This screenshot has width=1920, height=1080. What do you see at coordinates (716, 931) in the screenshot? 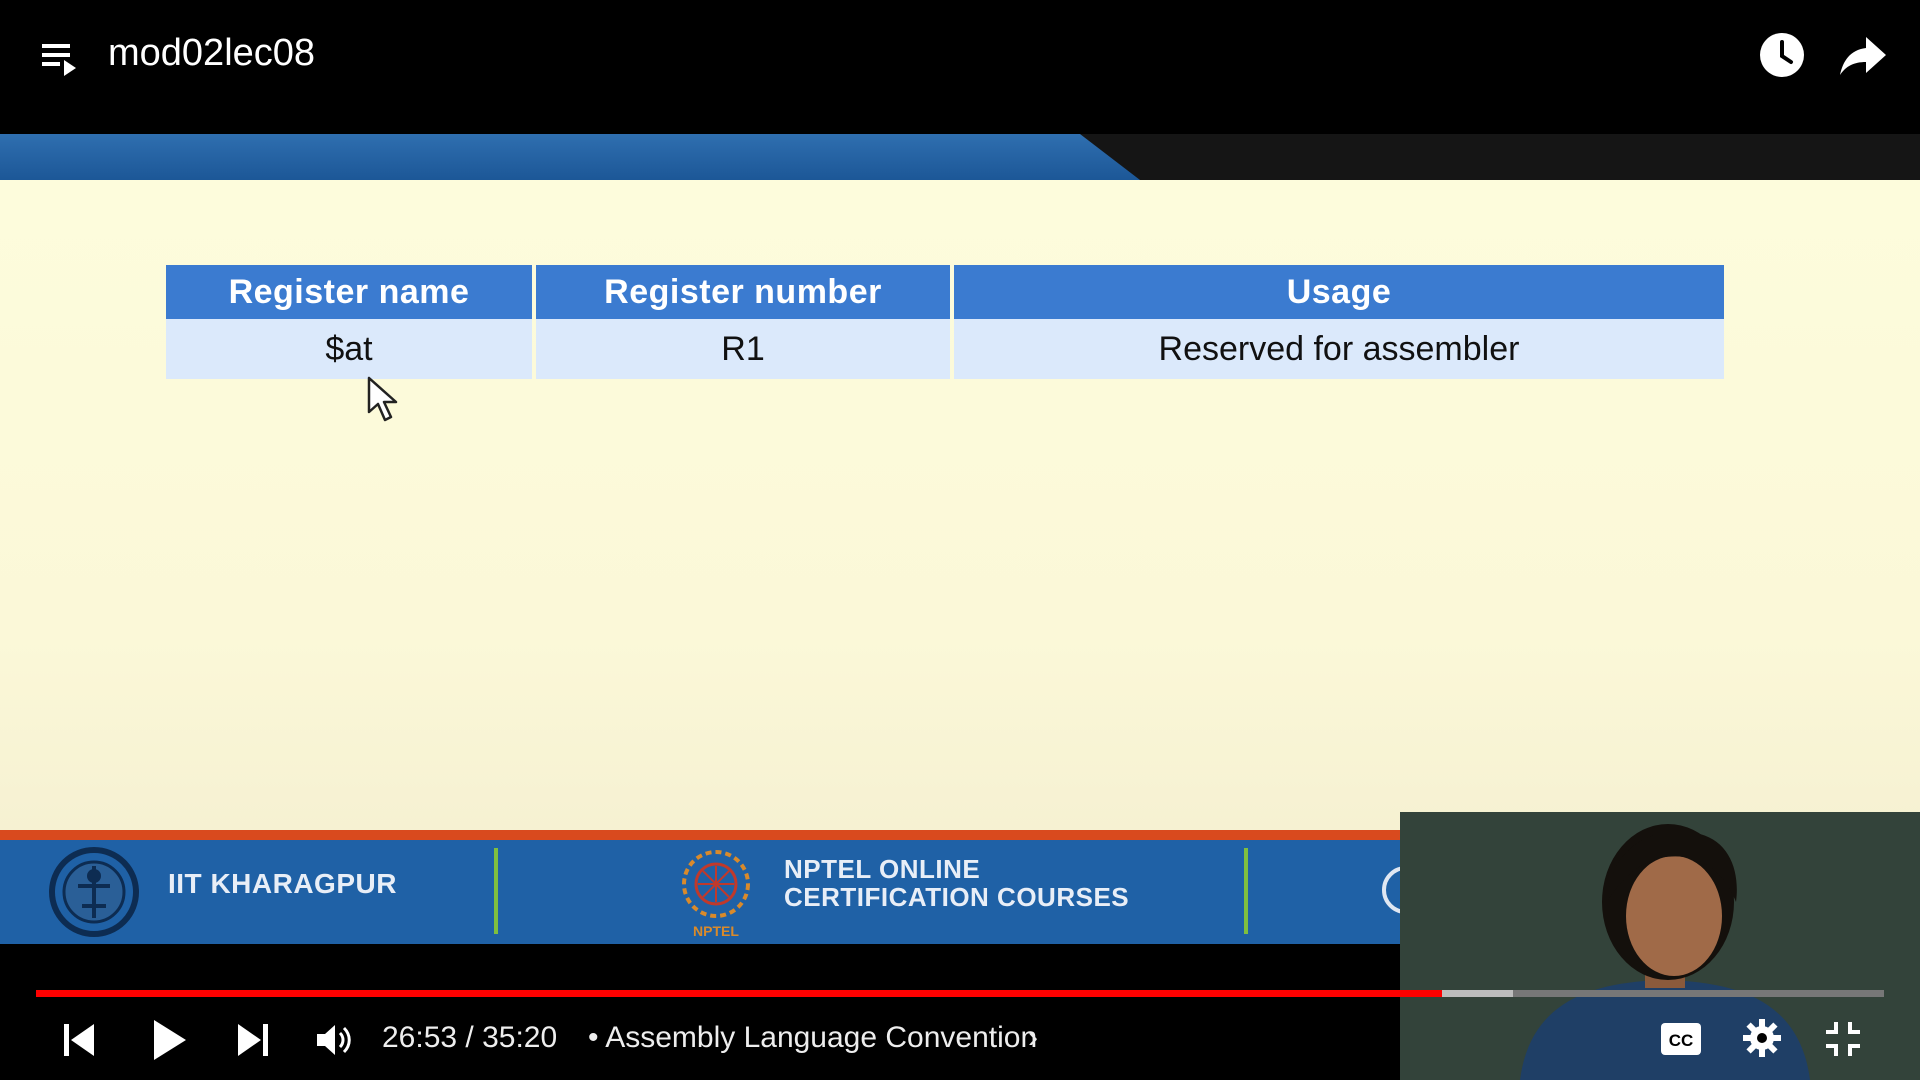
I see `svg-text: NPTEL` at bounding box center [716, 931].